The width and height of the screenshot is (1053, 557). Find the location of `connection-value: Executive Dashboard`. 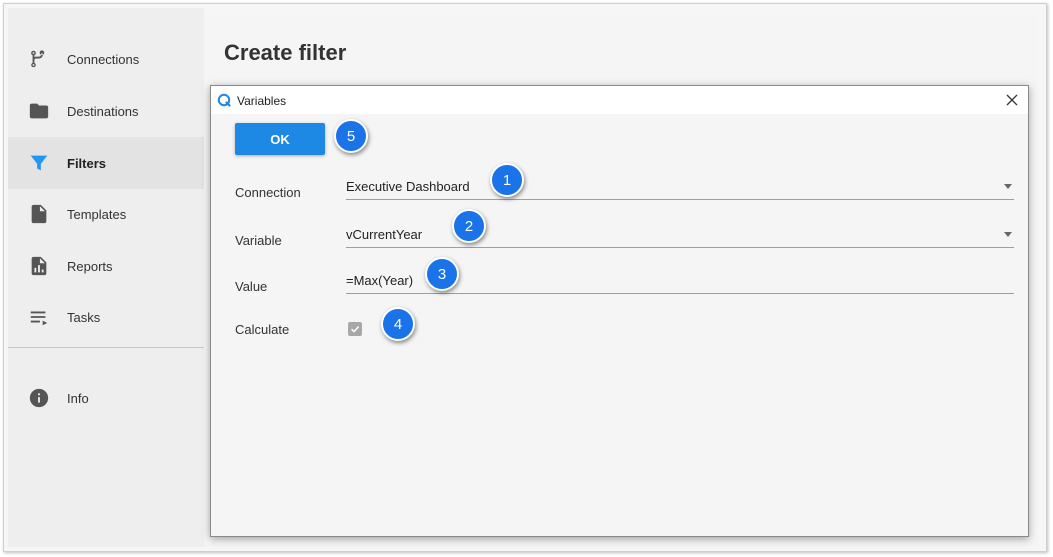

connection-value: Executive Dashboard is located at coordinates (408, 186).